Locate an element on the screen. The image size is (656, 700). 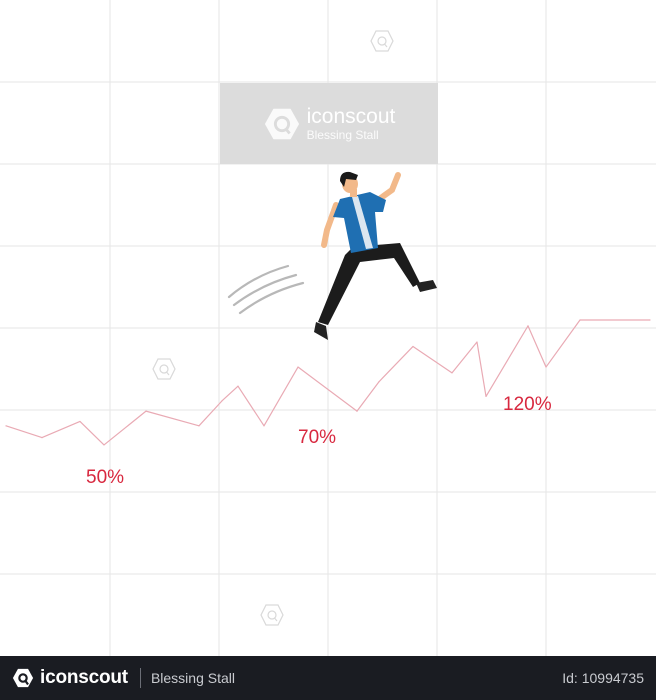
watermark-box: iconscout Blessing Stall is located at coordinates (329, 123).